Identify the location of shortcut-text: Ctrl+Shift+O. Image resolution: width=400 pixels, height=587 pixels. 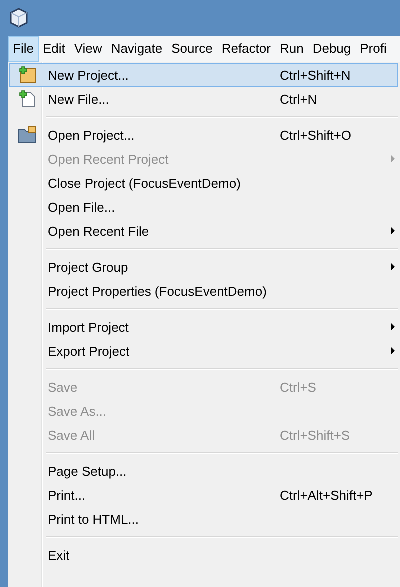
(316, 135).